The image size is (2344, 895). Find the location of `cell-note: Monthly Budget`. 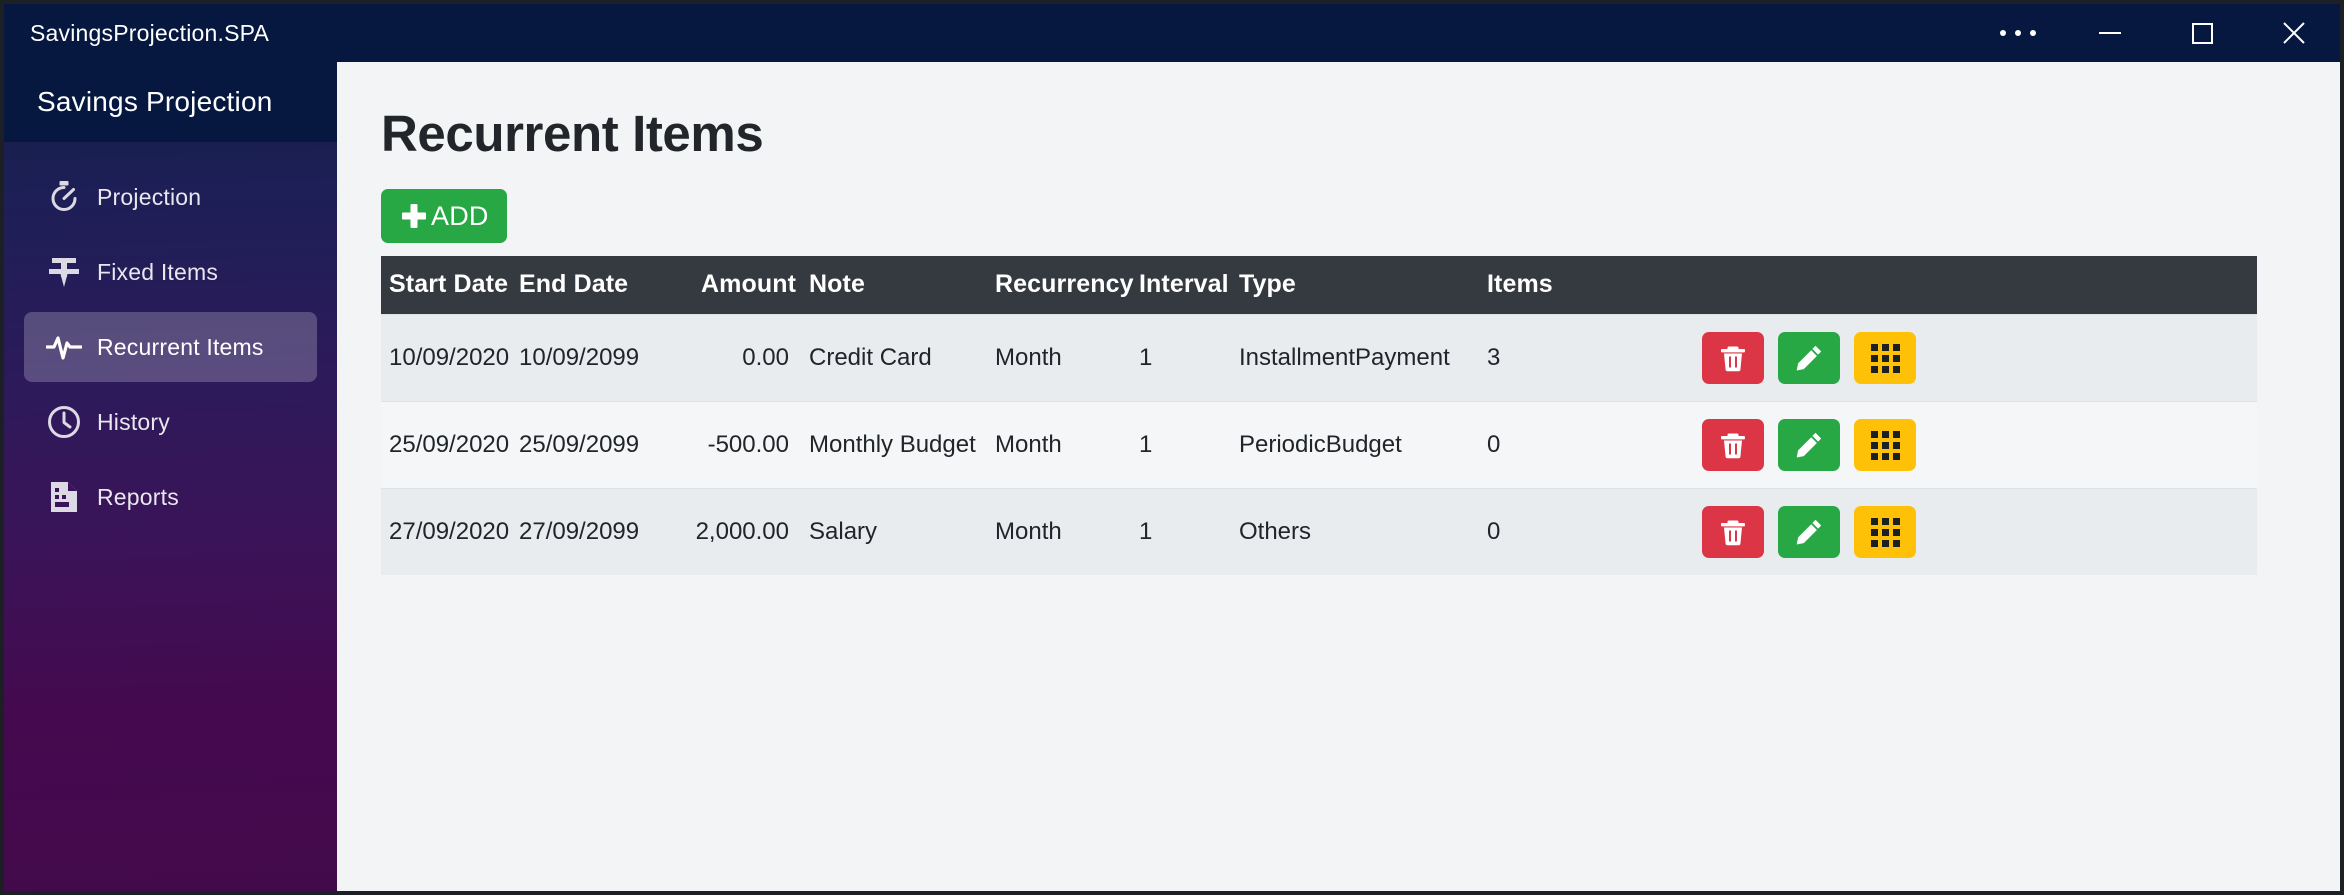

cell-note: Monthly Budget is located at coordinates (899, 445).